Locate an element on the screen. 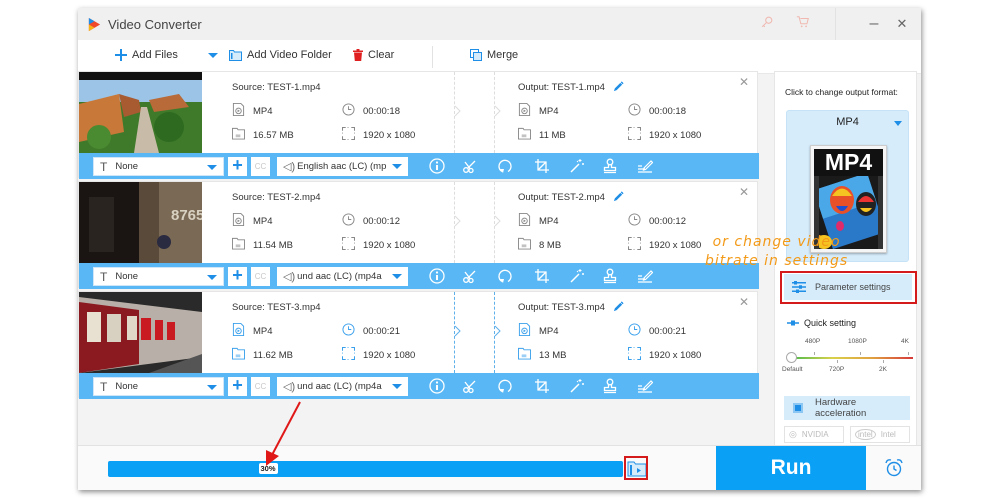  minimize-button: – is located at coordinates (874, 24).